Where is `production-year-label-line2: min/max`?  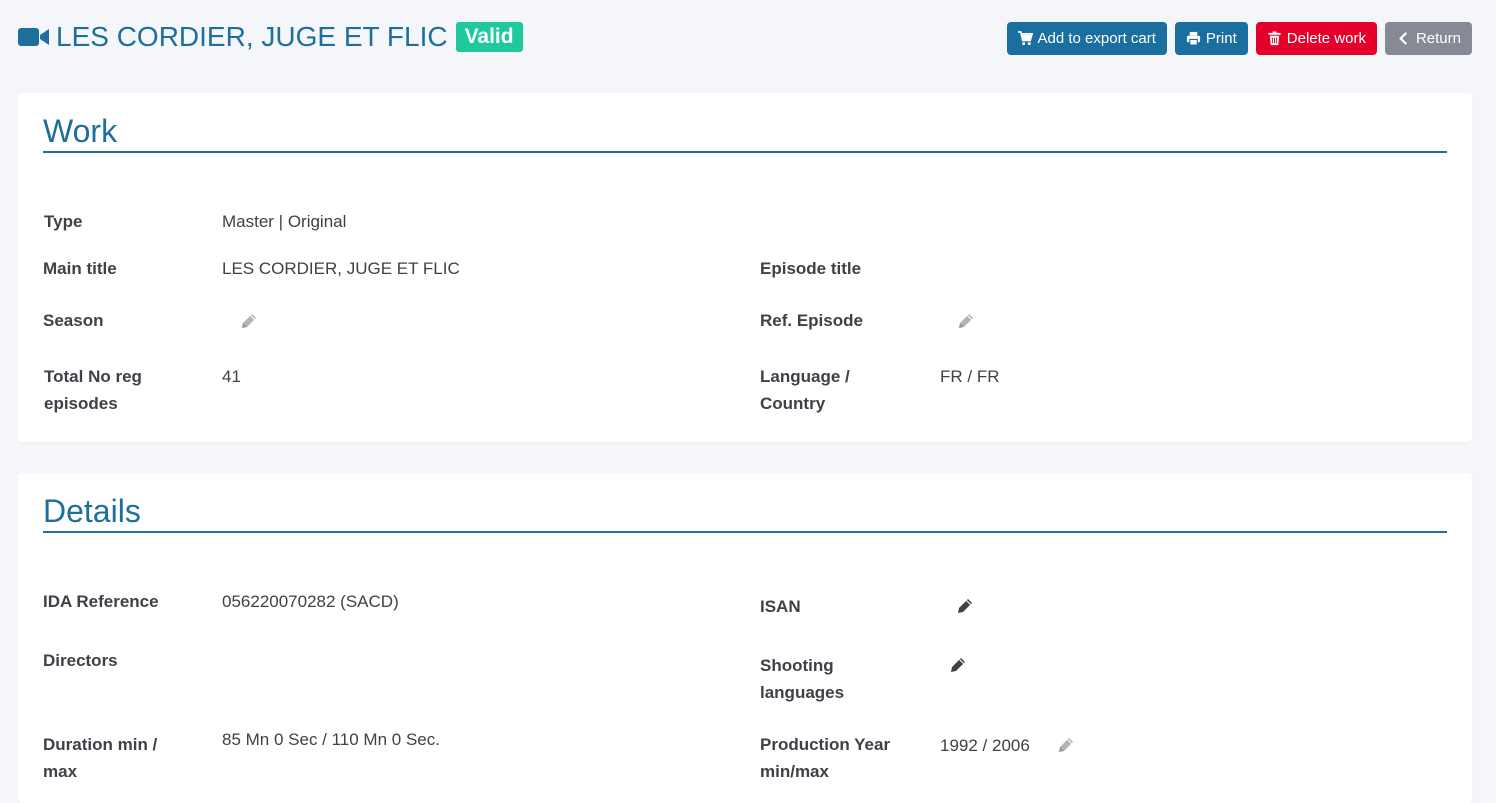
production-year-label-line2: min/max is located at coordinates (794, 771).